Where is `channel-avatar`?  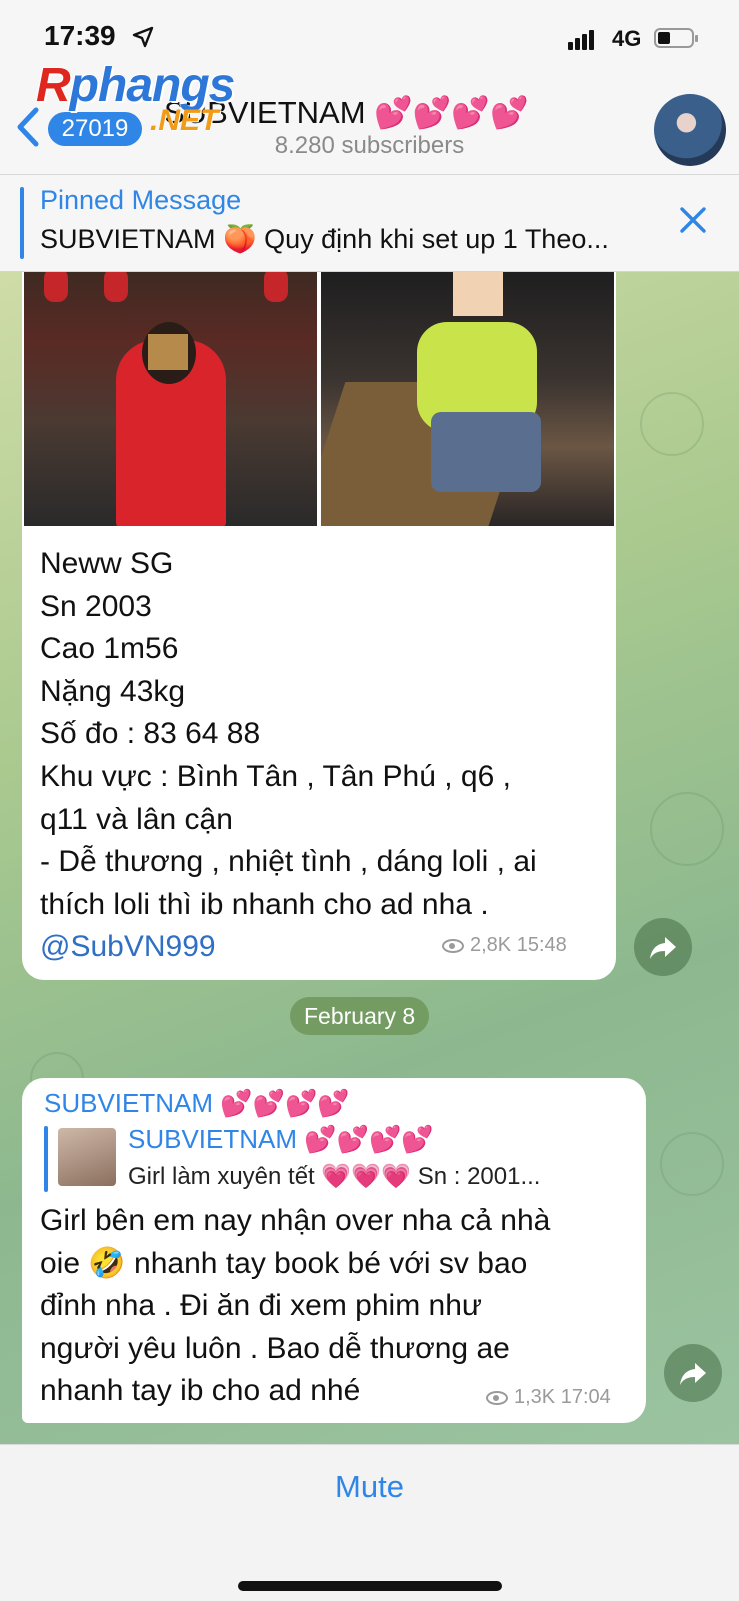 channel-avatar is located at coordinates (690, 130).